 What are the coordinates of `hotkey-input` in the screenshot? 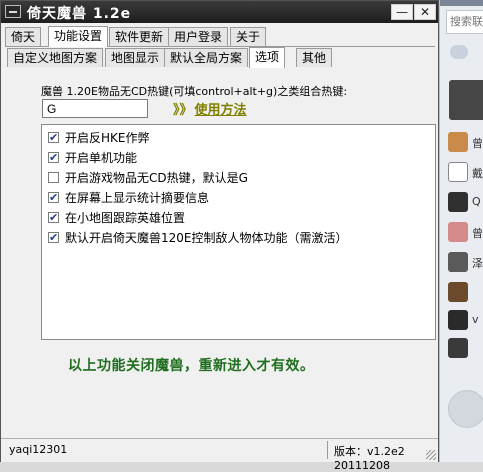 It's located at (95, 108).